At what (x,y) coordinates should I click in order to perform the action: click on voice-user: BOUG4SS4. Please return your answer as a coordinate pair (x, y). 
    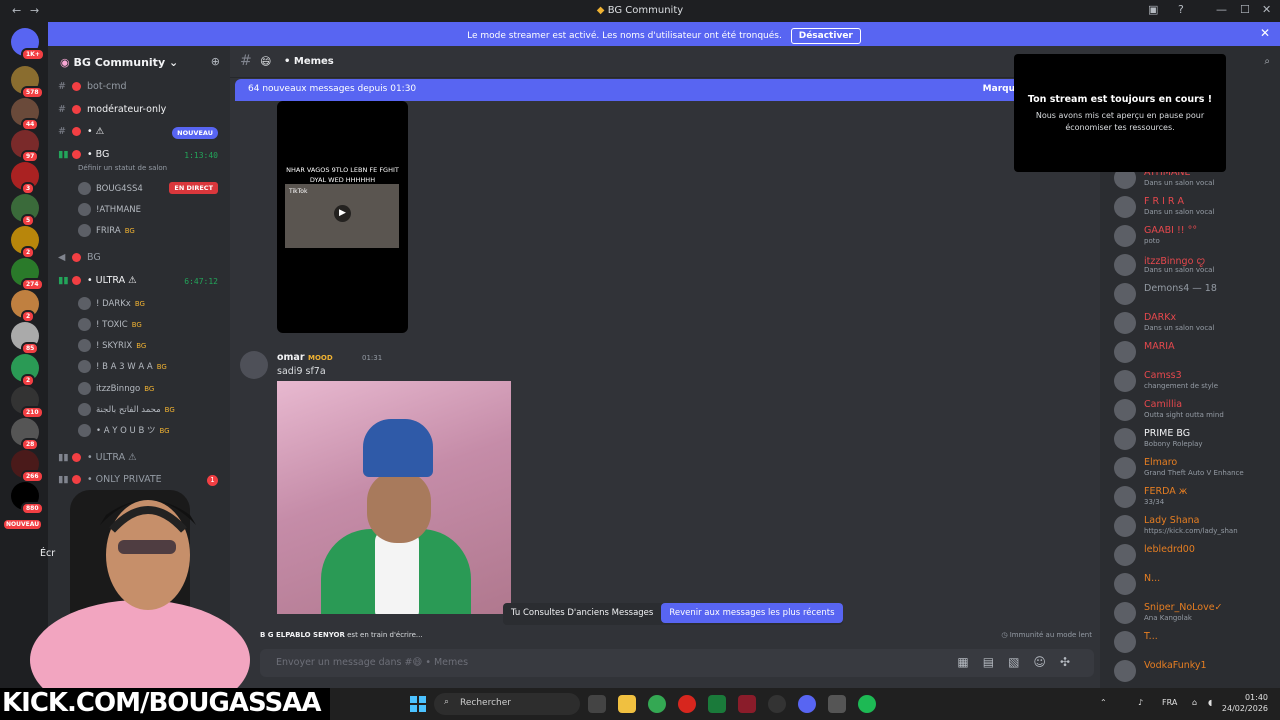
    Looking at the image, I should click on (110, 188).